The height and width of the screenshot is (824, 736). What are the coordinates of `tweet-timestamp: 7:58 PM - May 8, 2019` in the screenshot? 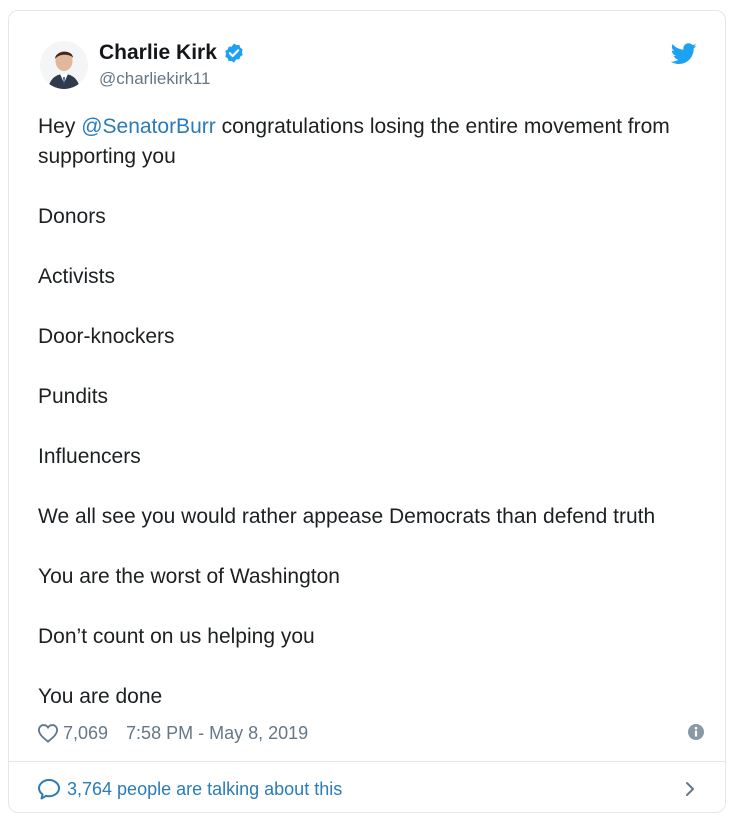 It's located at (217, 733).